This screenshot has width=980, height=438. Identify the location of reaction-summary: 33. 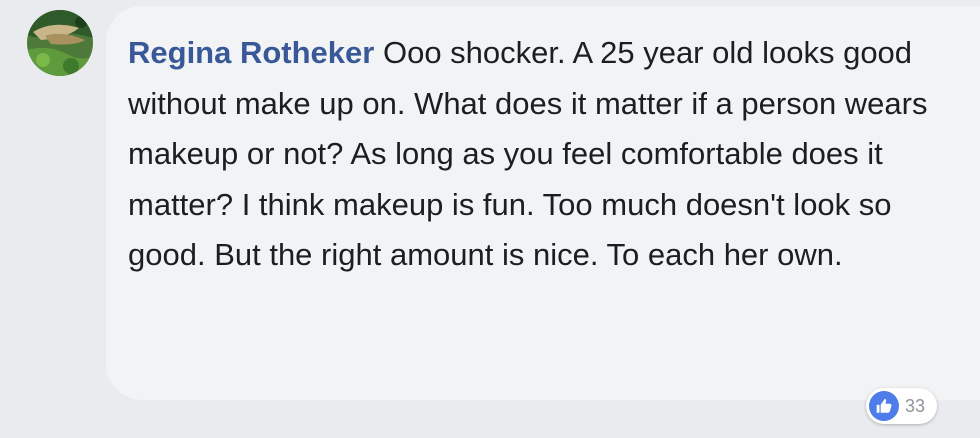
(902, 406).